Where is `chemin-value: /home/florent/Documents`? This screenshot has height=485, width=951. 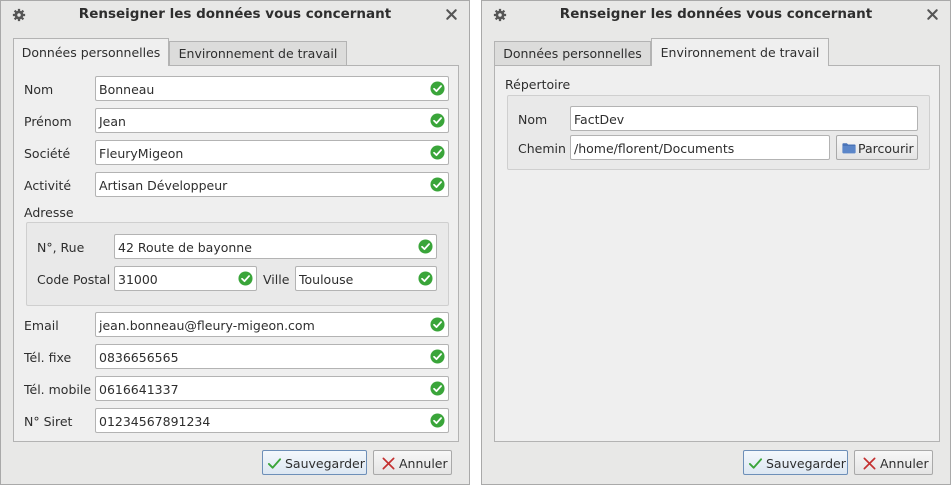 chemin-value: /home/florent/Documents is located at coordinates (654, 148).